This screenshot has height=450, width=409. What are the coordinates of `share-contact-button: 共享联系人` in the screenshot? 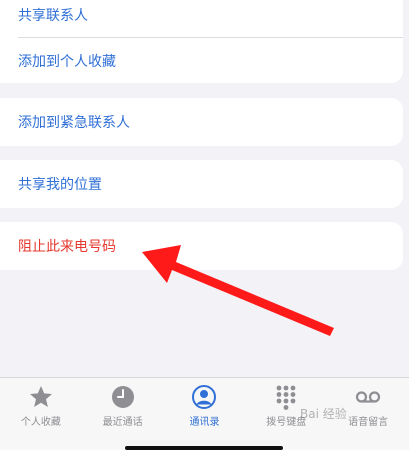 It's located at (201, 18).